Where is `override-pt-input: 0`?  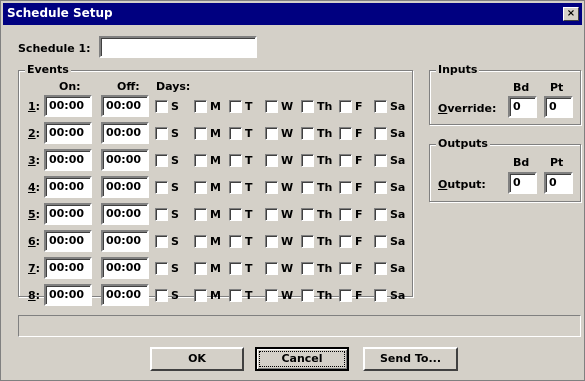
override-pt-input: 0 is located at coordinates (558, 107).